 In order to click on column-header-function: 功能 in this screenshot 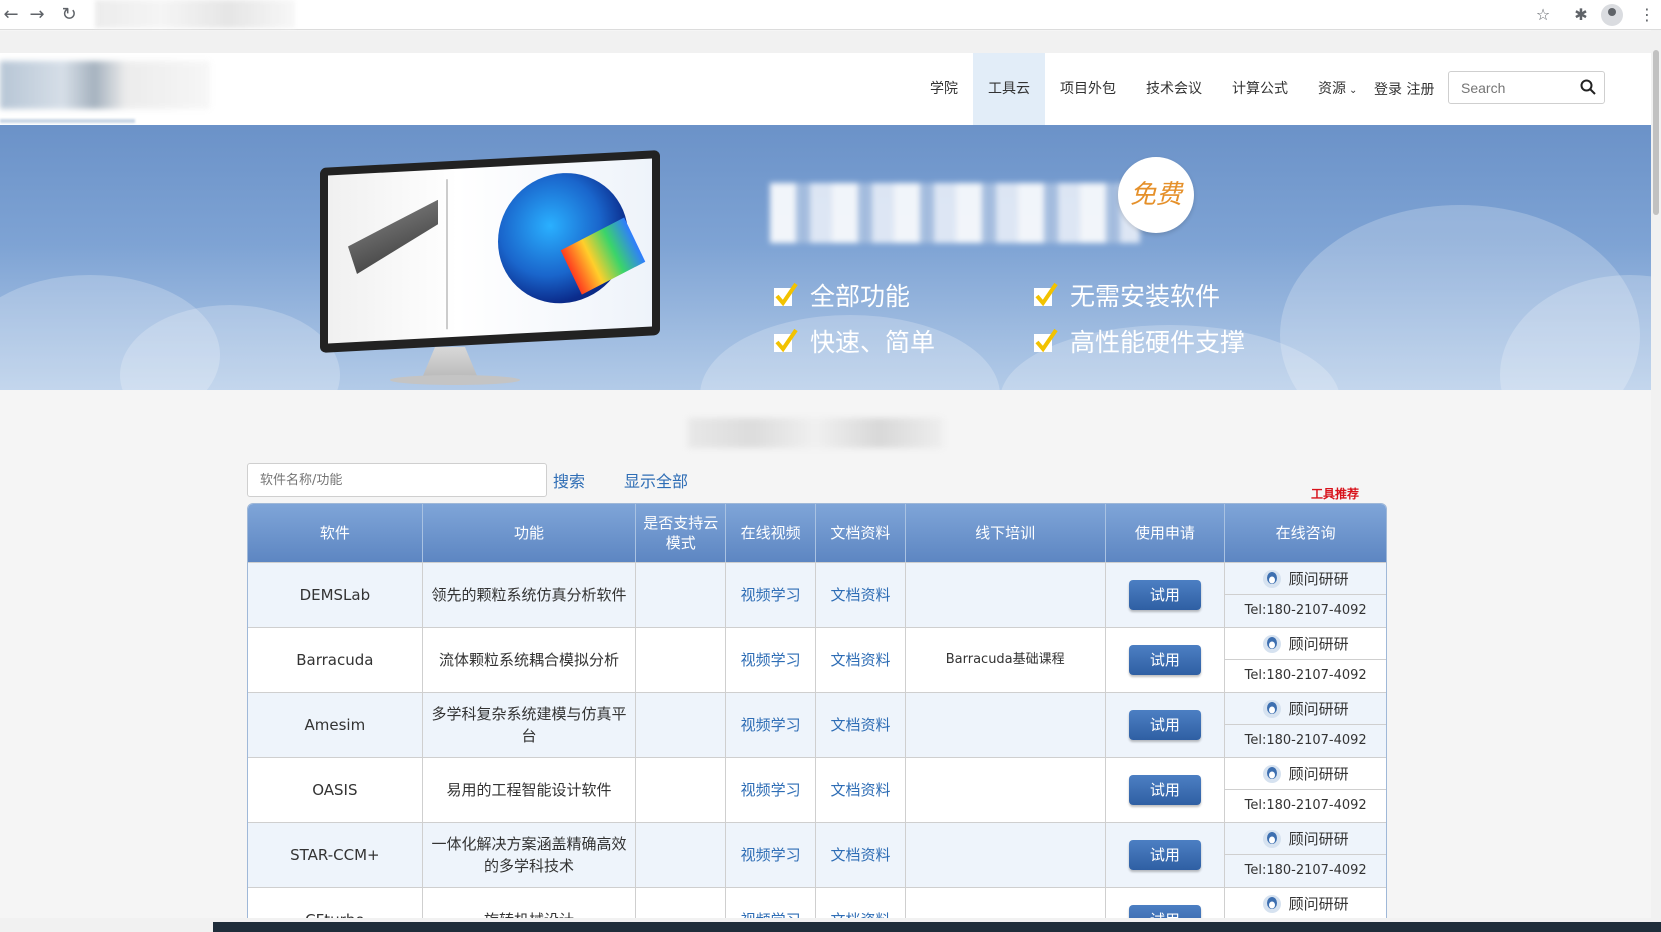, I will do `click(530, 533)`.